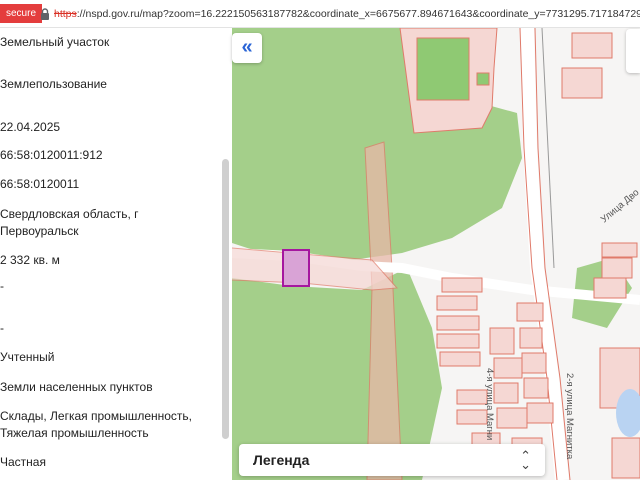 This screenshot has width=640, height=480. I want to click on url-scheme: https, so click(65, 14).